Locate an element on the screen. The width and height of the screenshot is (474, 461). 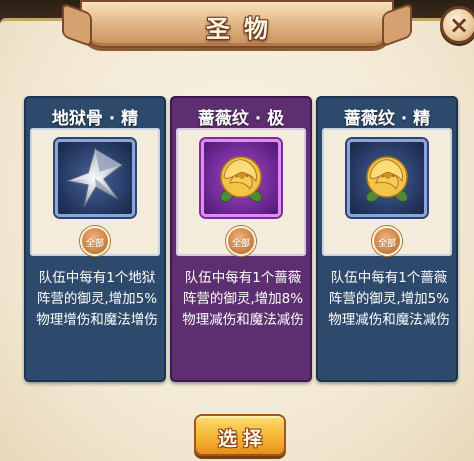
close-button: × is located at coordinates (457, 25).